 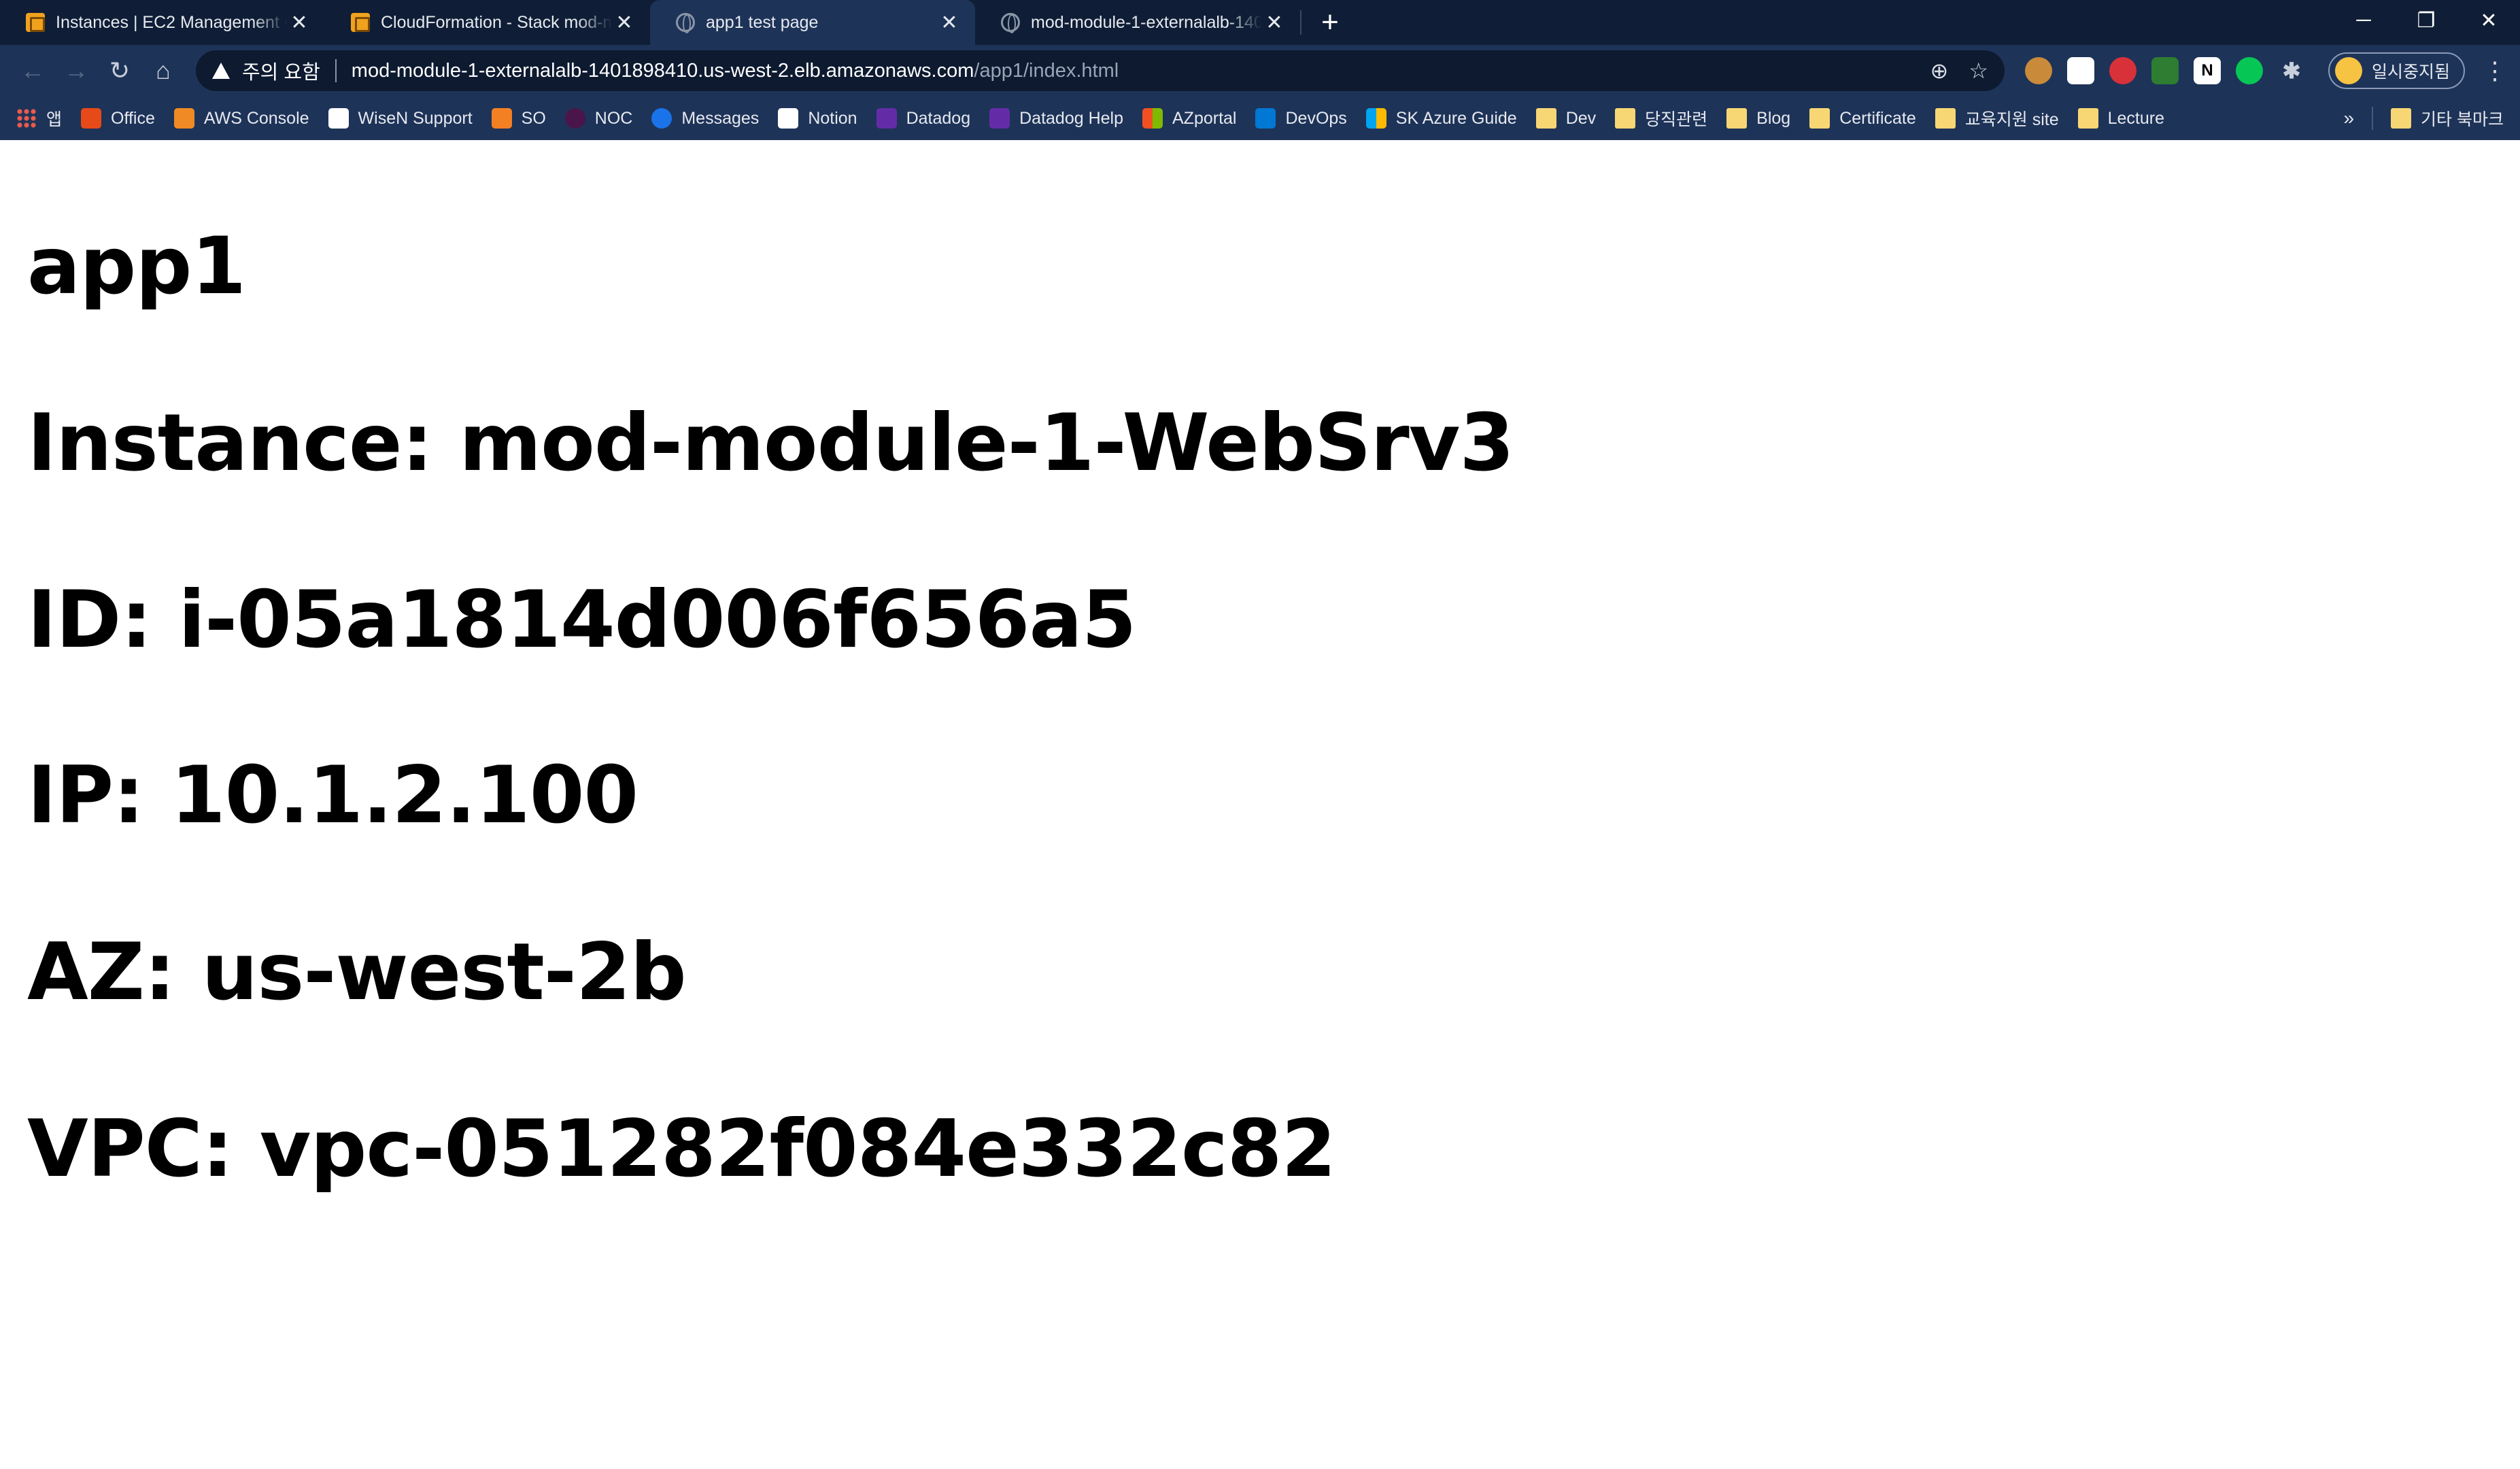 What do you see at coordinates (120, 70) in the screenshot?
I see `reload-button: ↻` at bounding box center [120, 70].